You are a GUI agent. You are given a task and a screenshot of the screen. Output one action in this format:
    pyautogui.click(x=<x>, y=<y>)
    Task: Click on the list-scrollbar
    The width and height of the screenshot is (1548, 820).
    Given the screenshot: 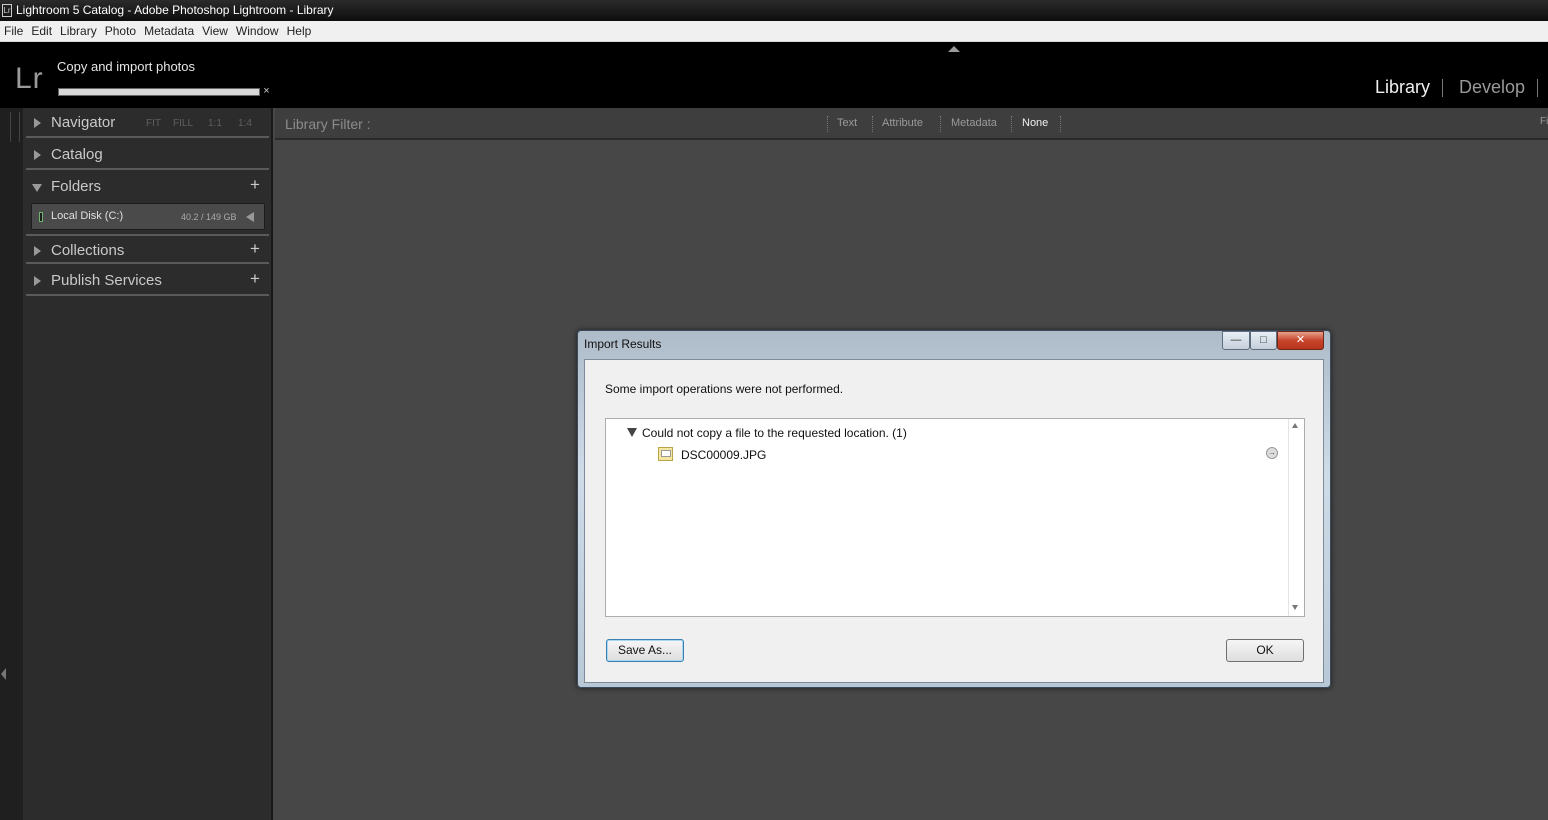 What is the action you would take?
    pyautogui.click(x=1296, y=517)
    